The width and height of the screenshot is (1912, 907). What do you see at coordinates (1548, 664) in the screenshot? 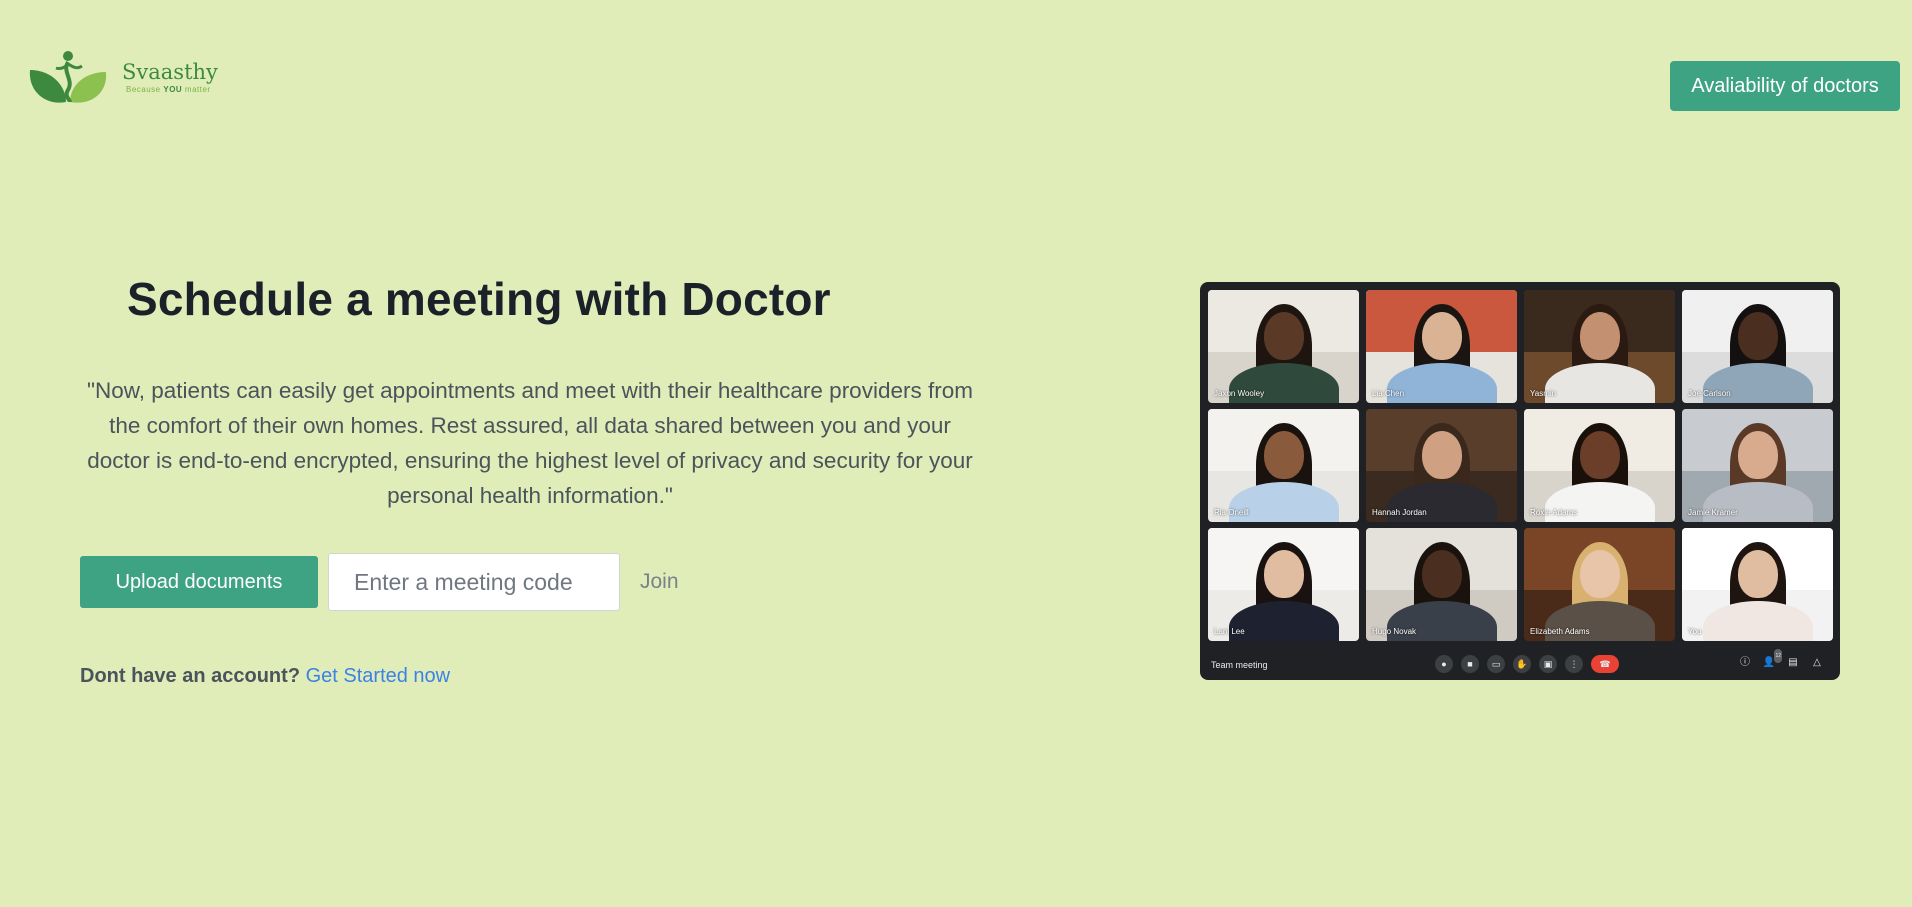
I see `present-screen-icon: ▣` at bounding box center [1548, 664].